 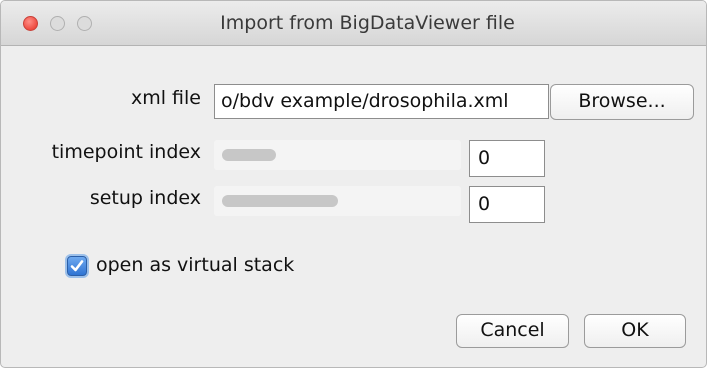 What do you see at coordinates (165, 98) in the screenshot?
I see `xml-file-label: xml file` at bounding box center [165, 98].